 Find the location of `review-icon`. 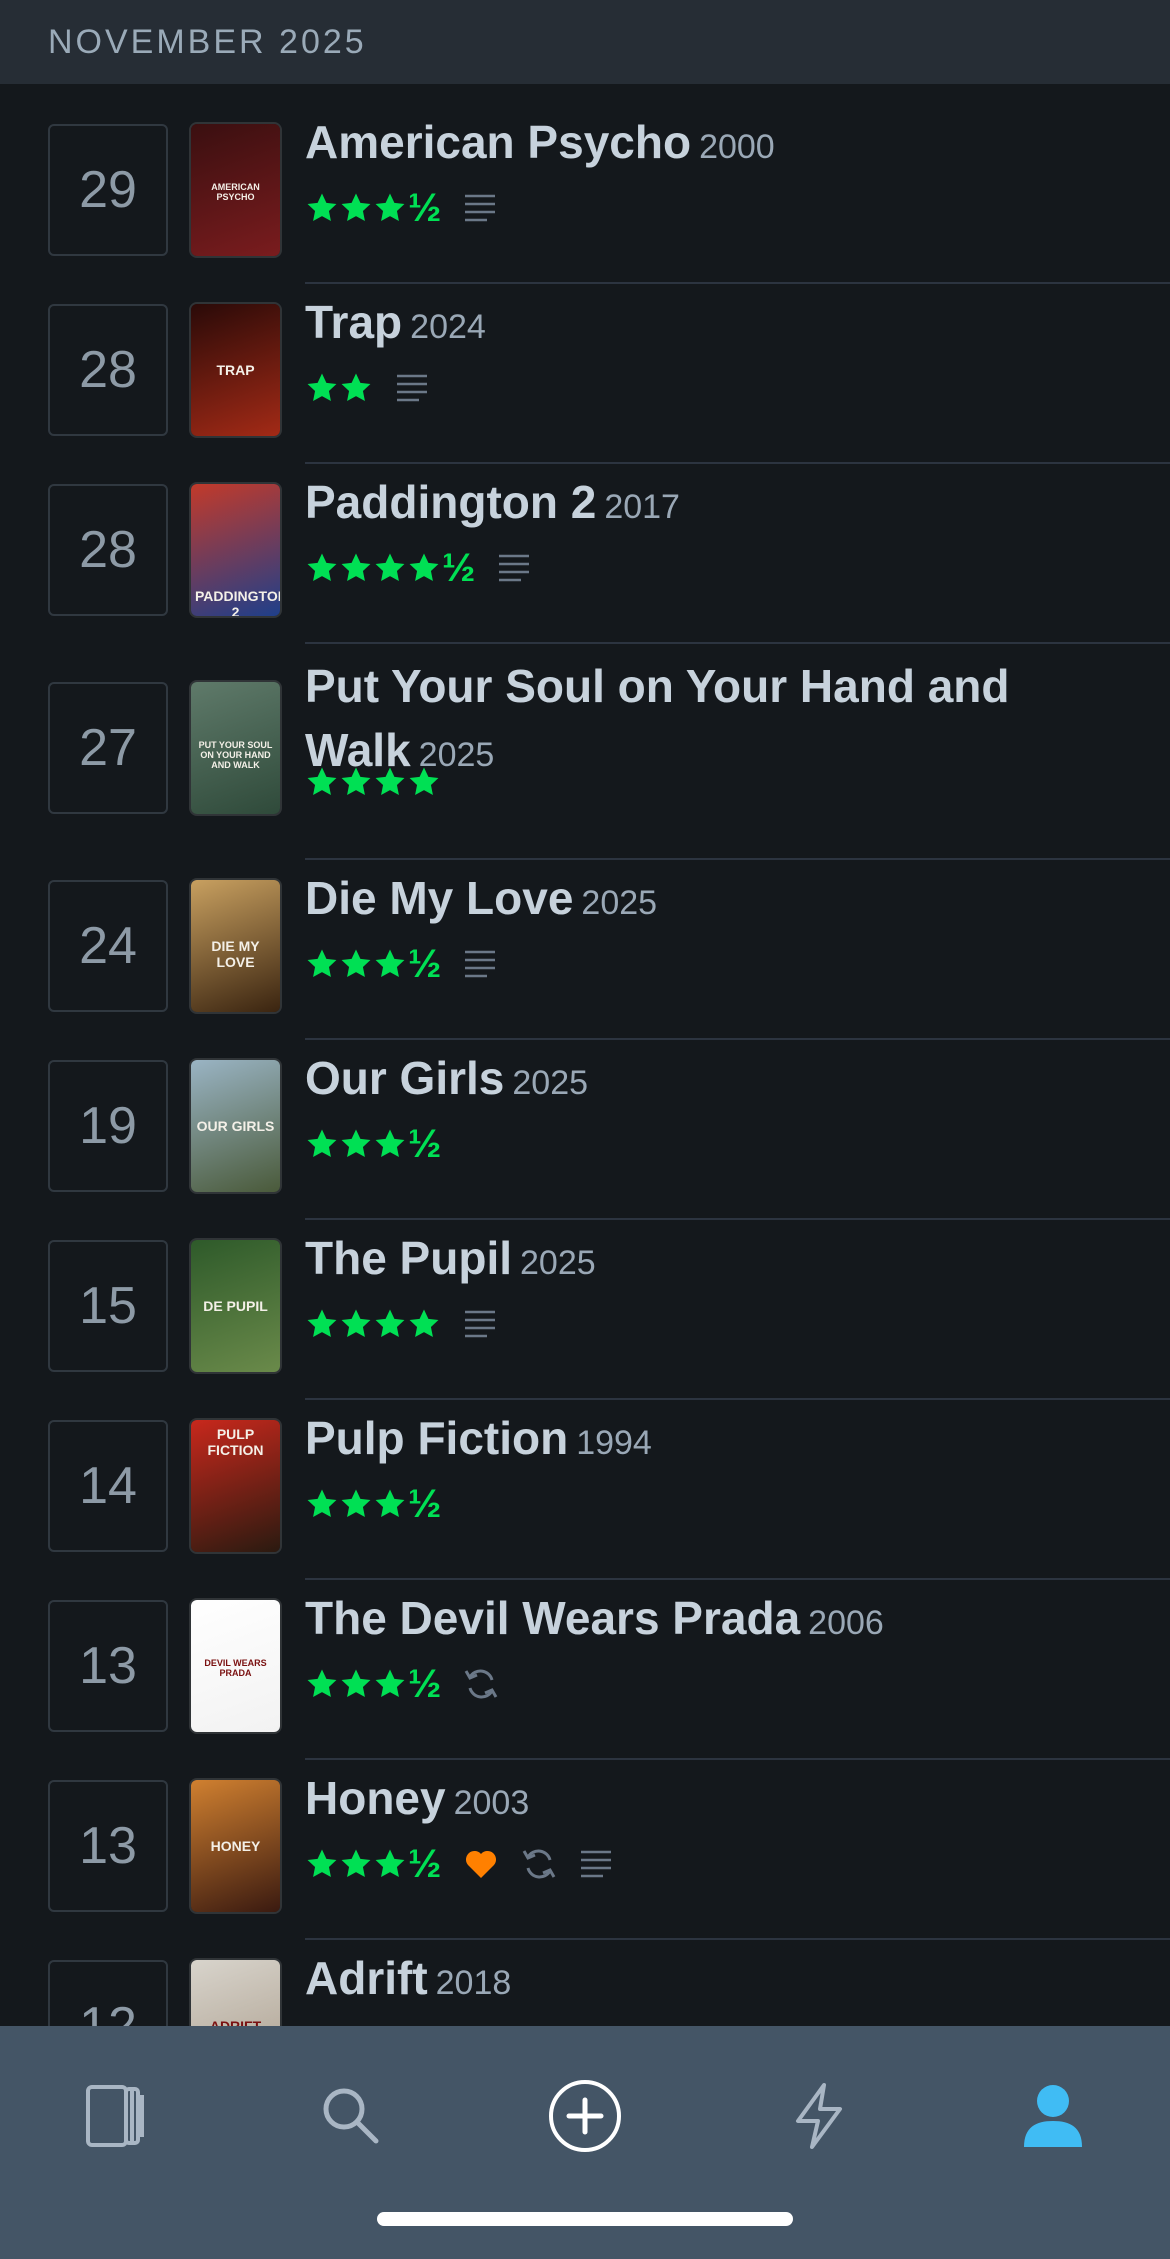

review-icon is located at coordinates (481, 964).